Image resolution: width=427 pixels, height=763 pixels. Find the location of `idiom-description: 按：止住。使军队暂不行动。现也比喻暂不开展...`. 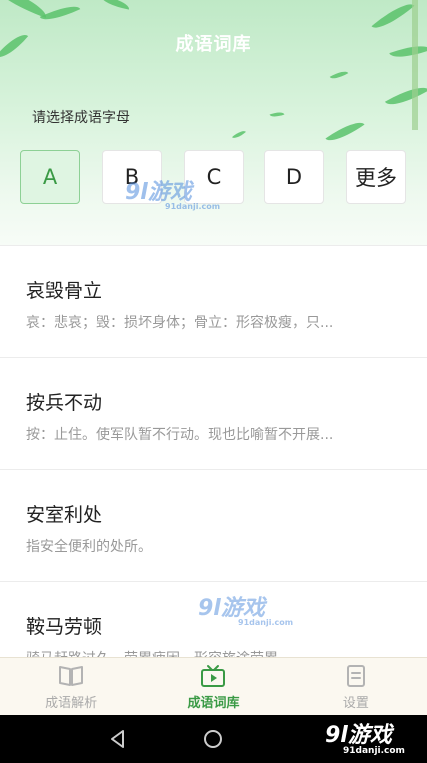

idiom-description: 按：止住。使军队暂不行动。现也比喻暂不开展... is located at coordinates (180, 435).